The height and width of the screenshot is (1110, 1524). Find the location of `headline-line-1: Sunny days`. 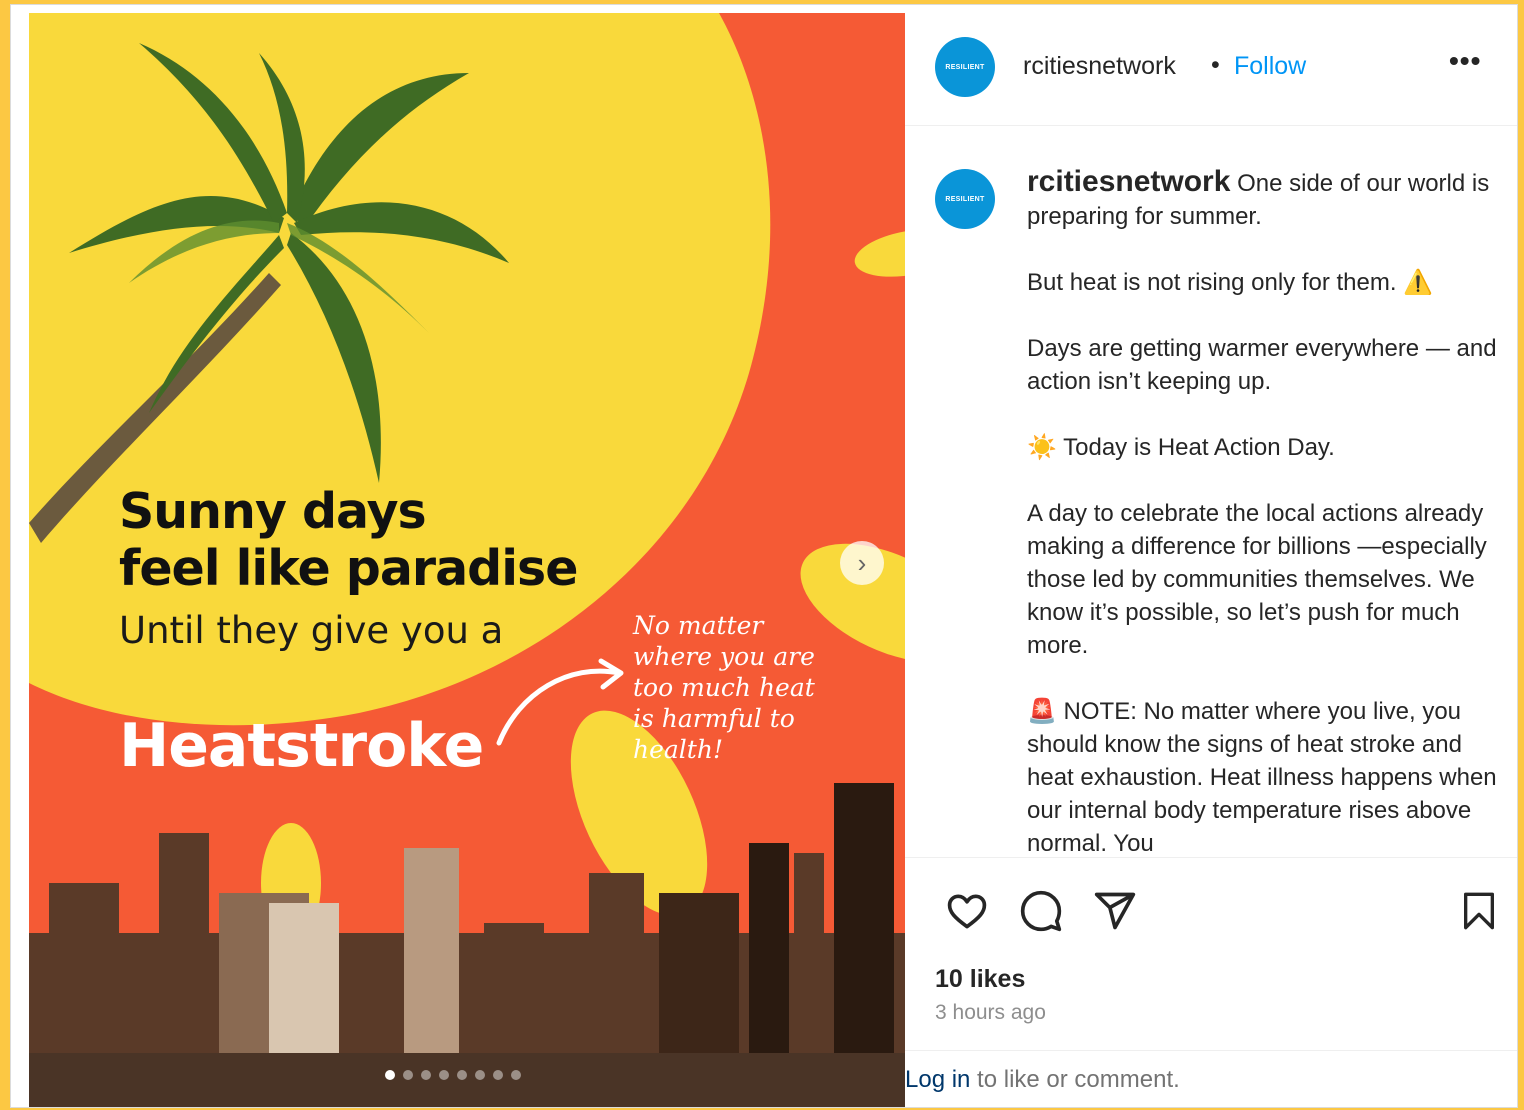

headline-line-1: Sunny days is located at coordinates (273, 511).